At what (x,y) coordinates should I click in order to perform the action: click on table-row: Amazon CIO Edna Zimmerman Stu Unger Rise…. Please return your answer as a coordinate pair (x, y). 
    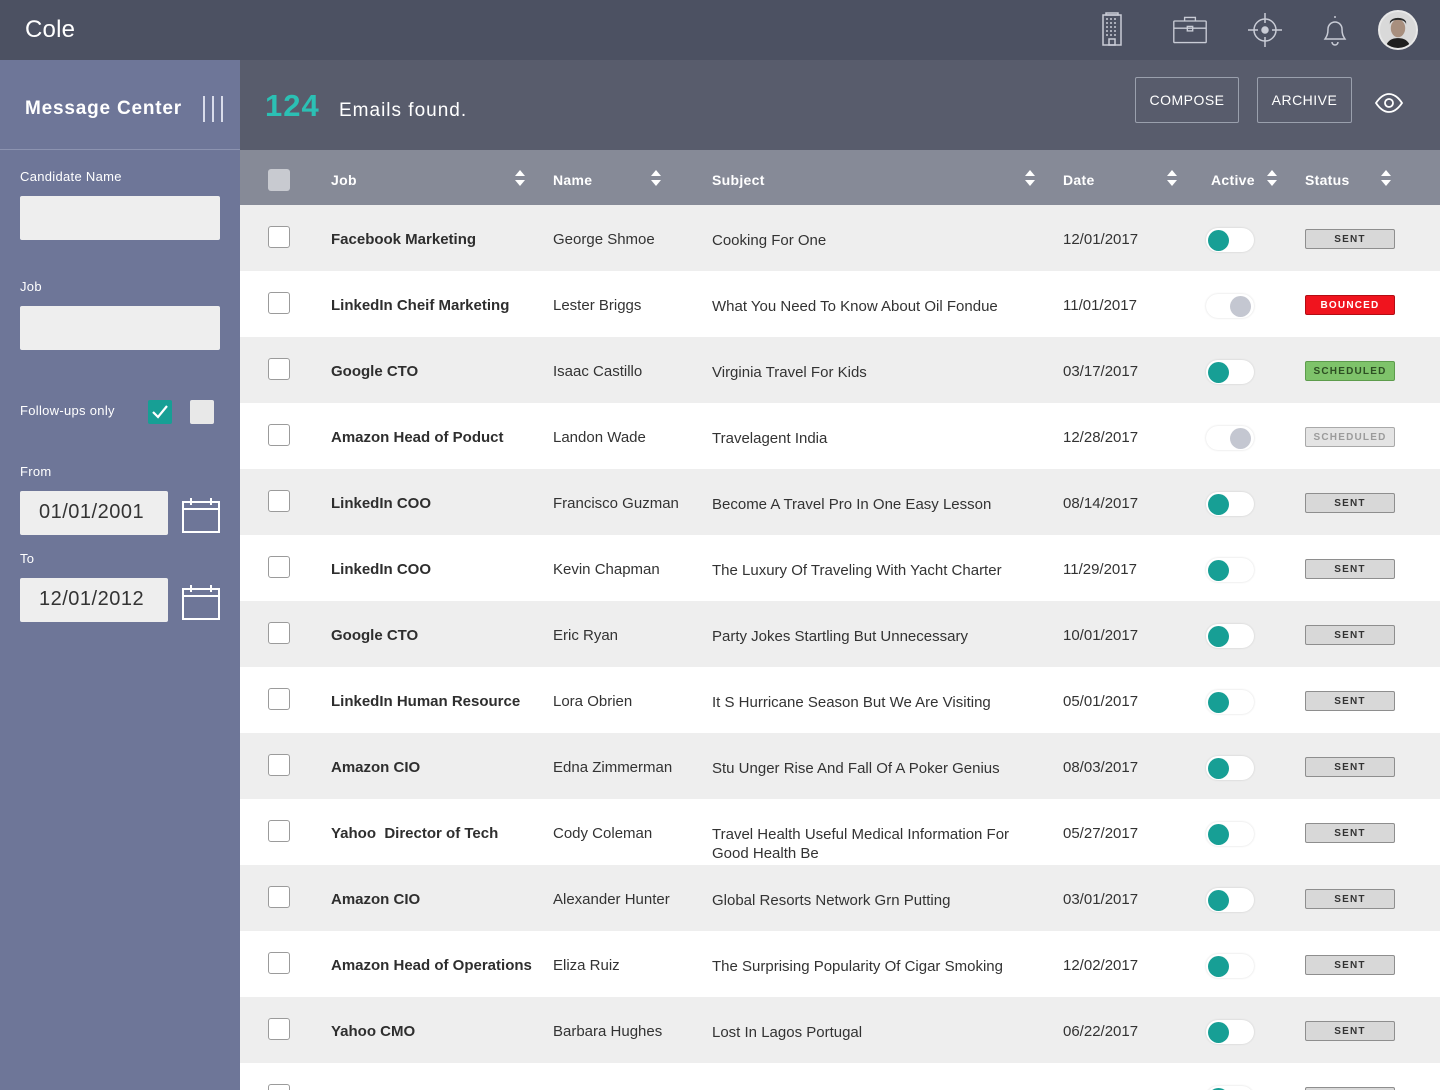
    Looking at the image, I should click on (840, 766).